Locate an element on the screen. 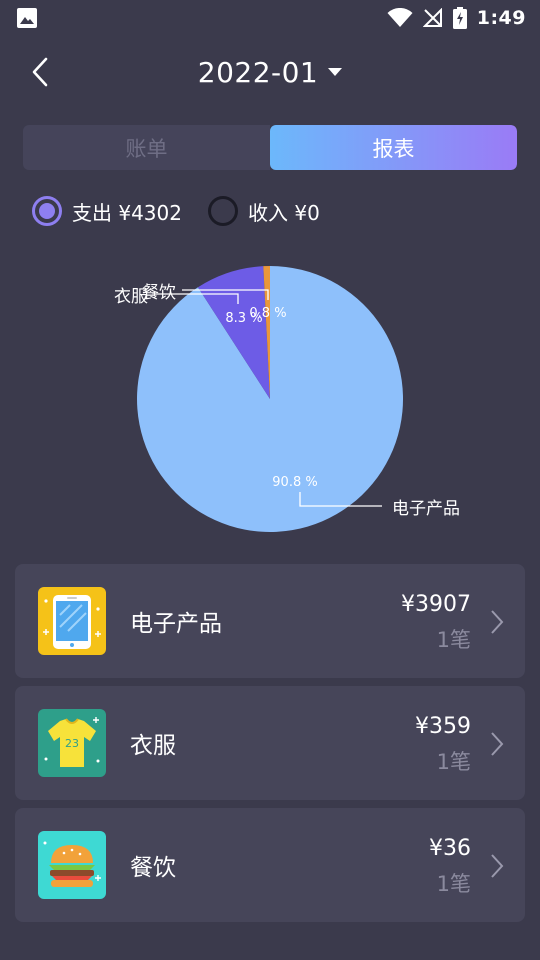 Image resolution: width=540 pixels, height=960 pixels. month-selector: 2022-01 is located at coordinates (270, 72).